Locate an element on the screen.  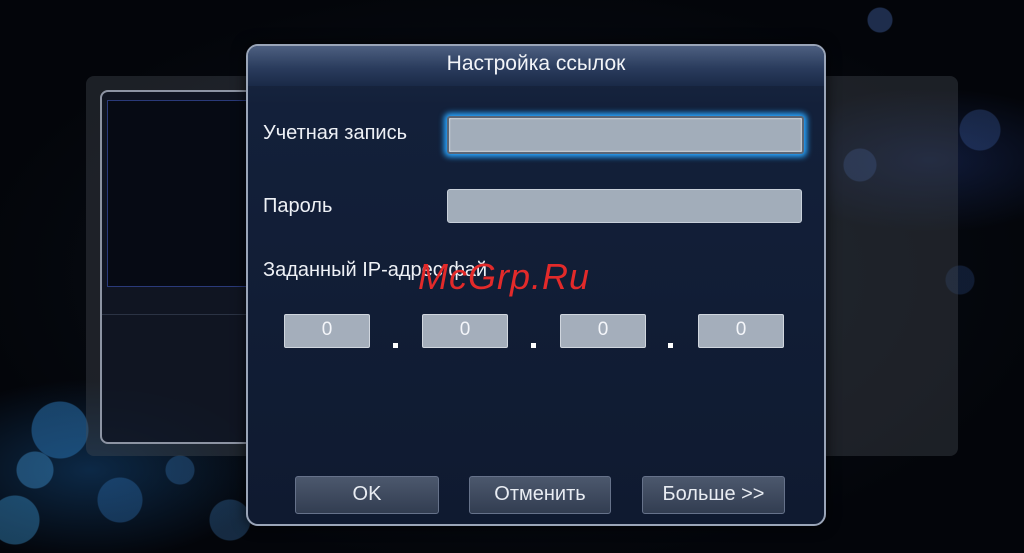
dialog-title: Настройка ссылок is located at coordinates (536, 63).